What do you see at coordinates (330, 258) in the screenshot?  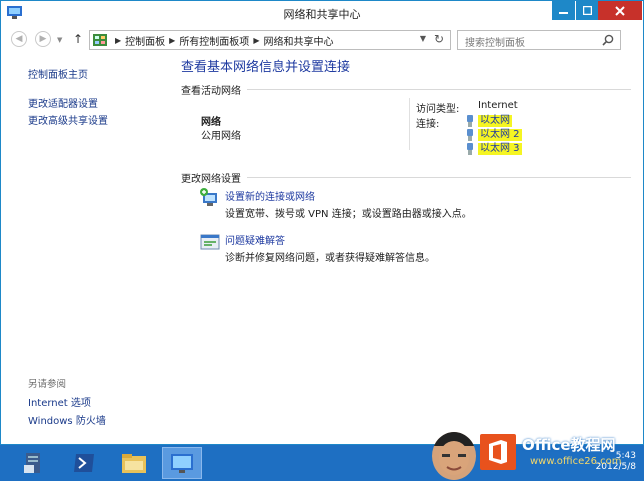 I see `troubleshoot-problems-description: 诊断并修复网络问题，或者获得疑难解答信息。` at bounding box center [330, 258].